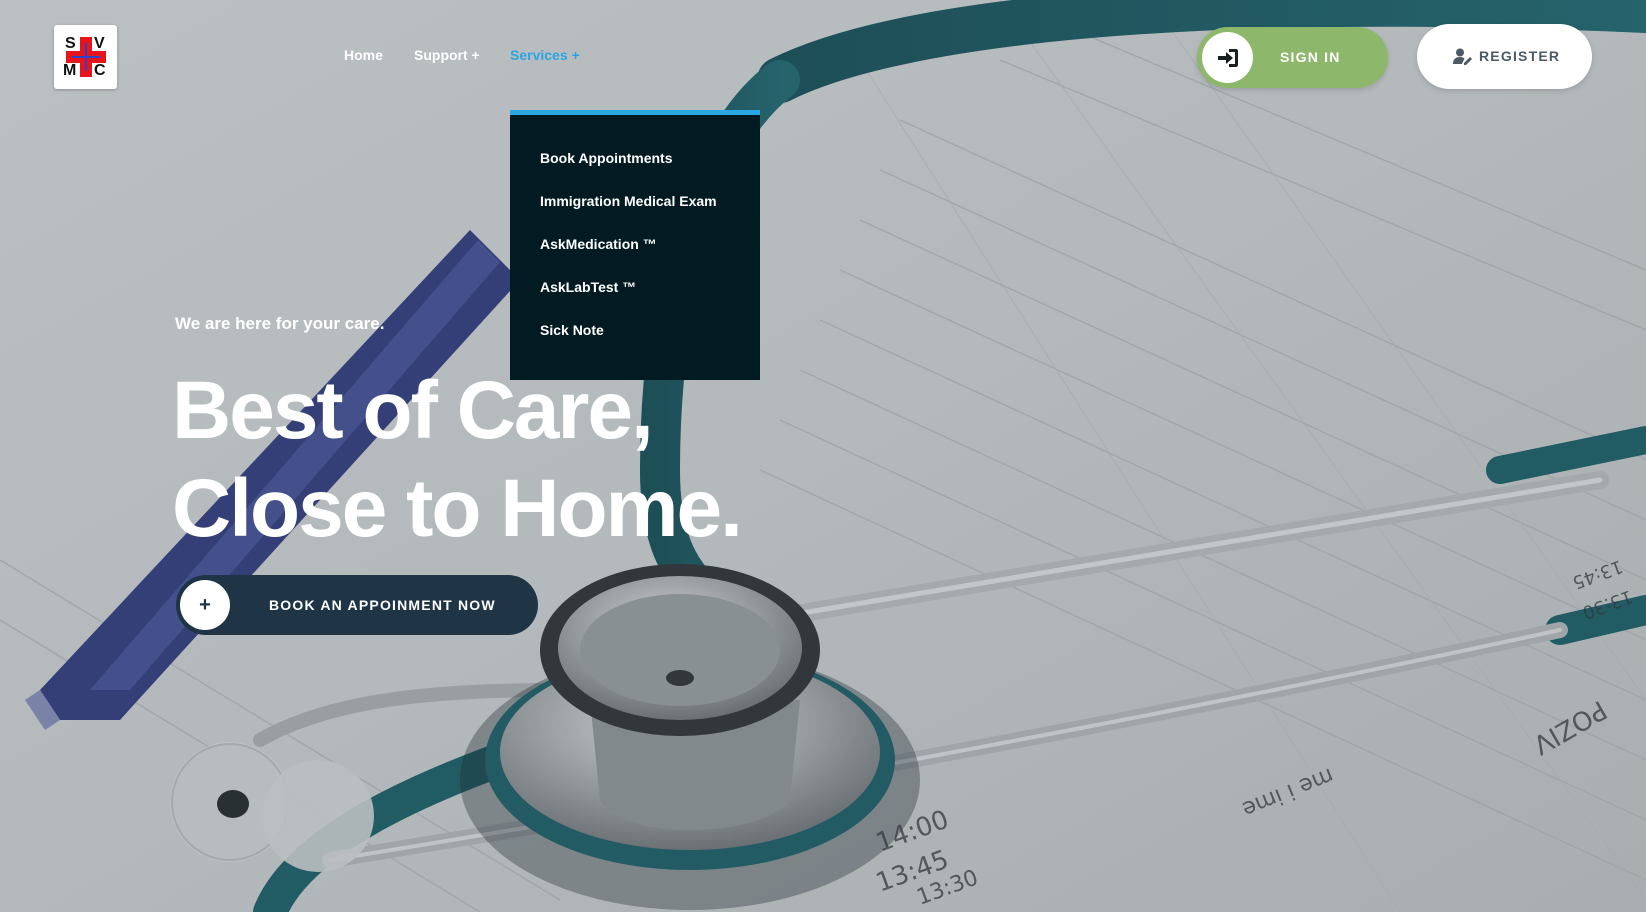 This screenshot has width=1646, height=912. Describe the element at coordinates (635, 255) in the screenshot. I see `menu-item-askmedication: AskMedication ™` at that location.